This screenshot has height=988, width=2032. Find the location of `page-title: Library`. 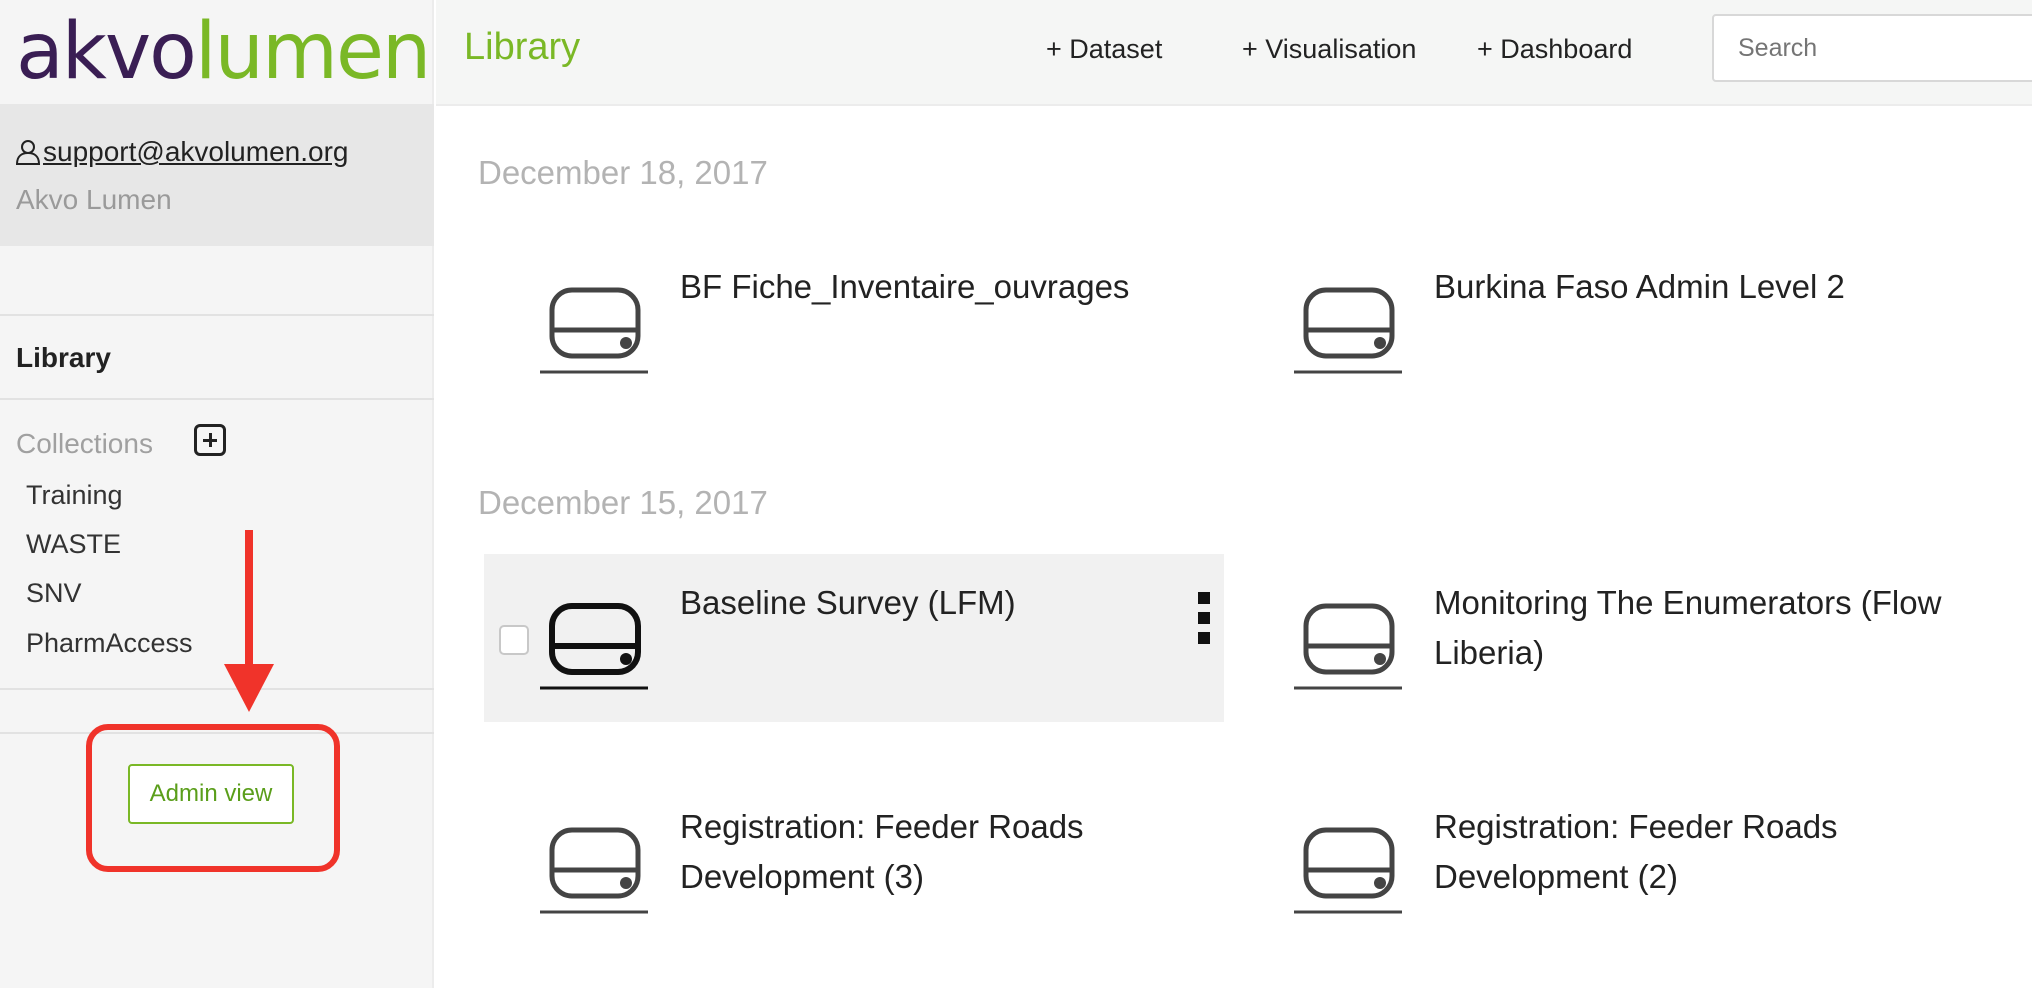

page-title: Library is located at coordinates (522, 47).